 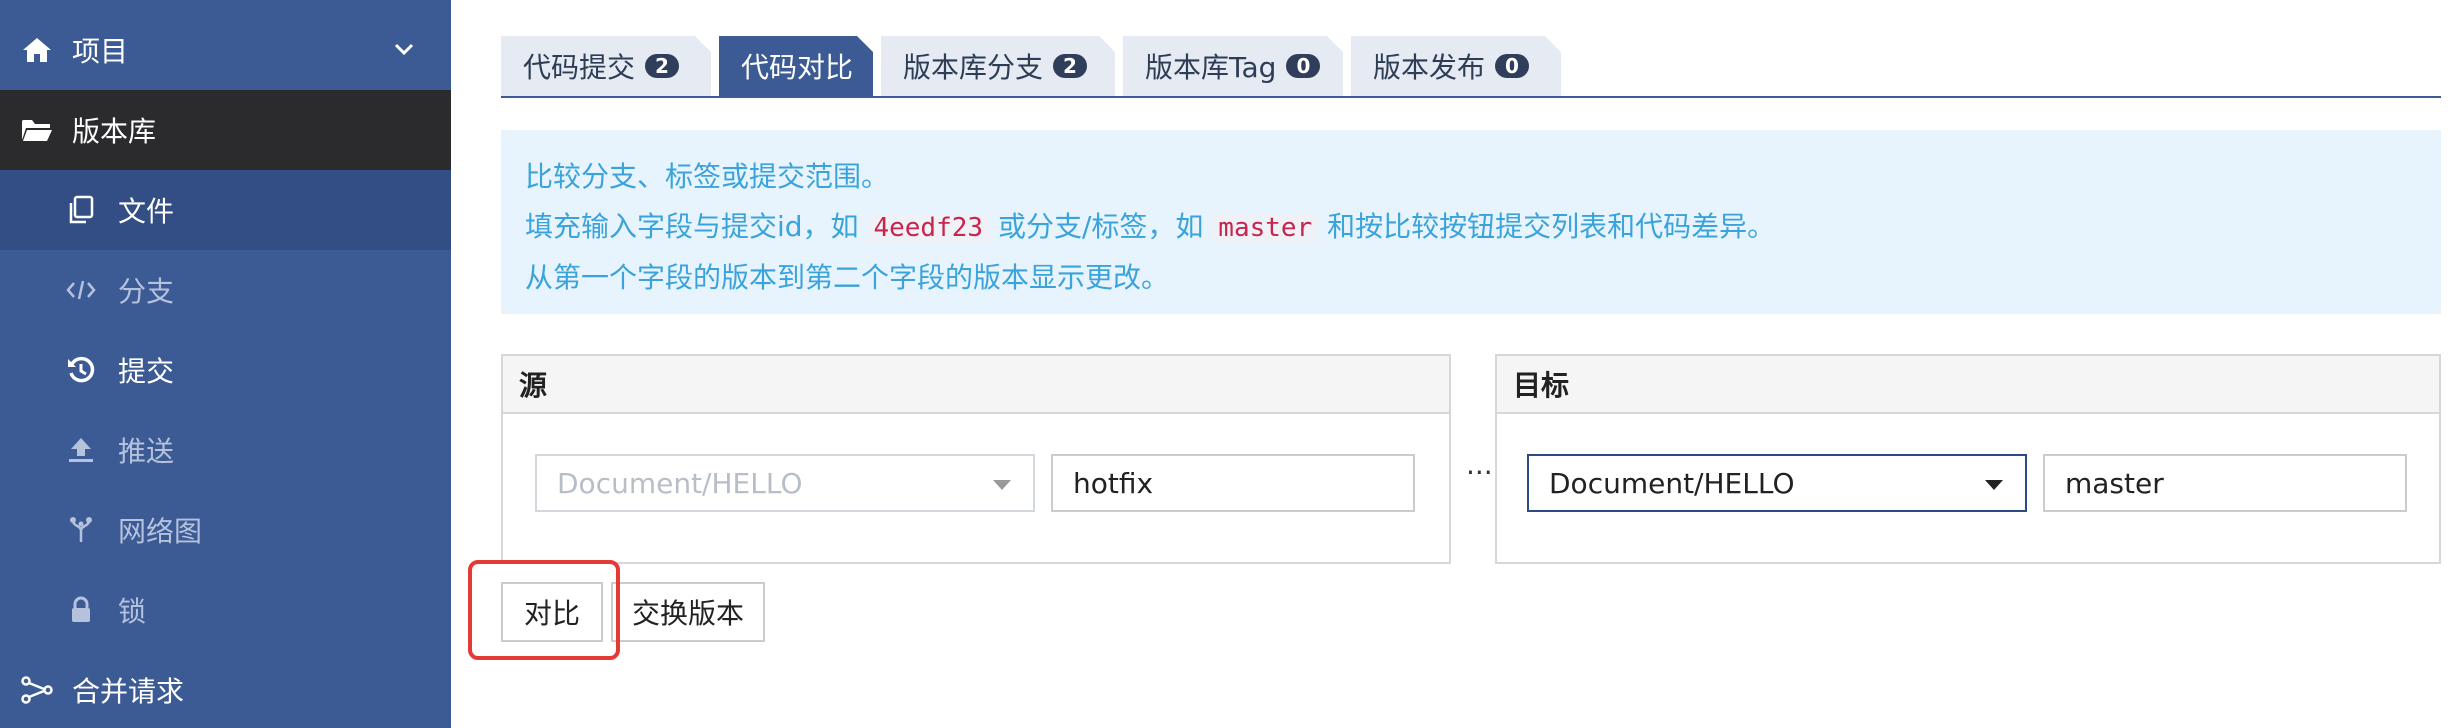 I want to click on tab-branches: 版本库分支 2, so click(x=998, y=66).